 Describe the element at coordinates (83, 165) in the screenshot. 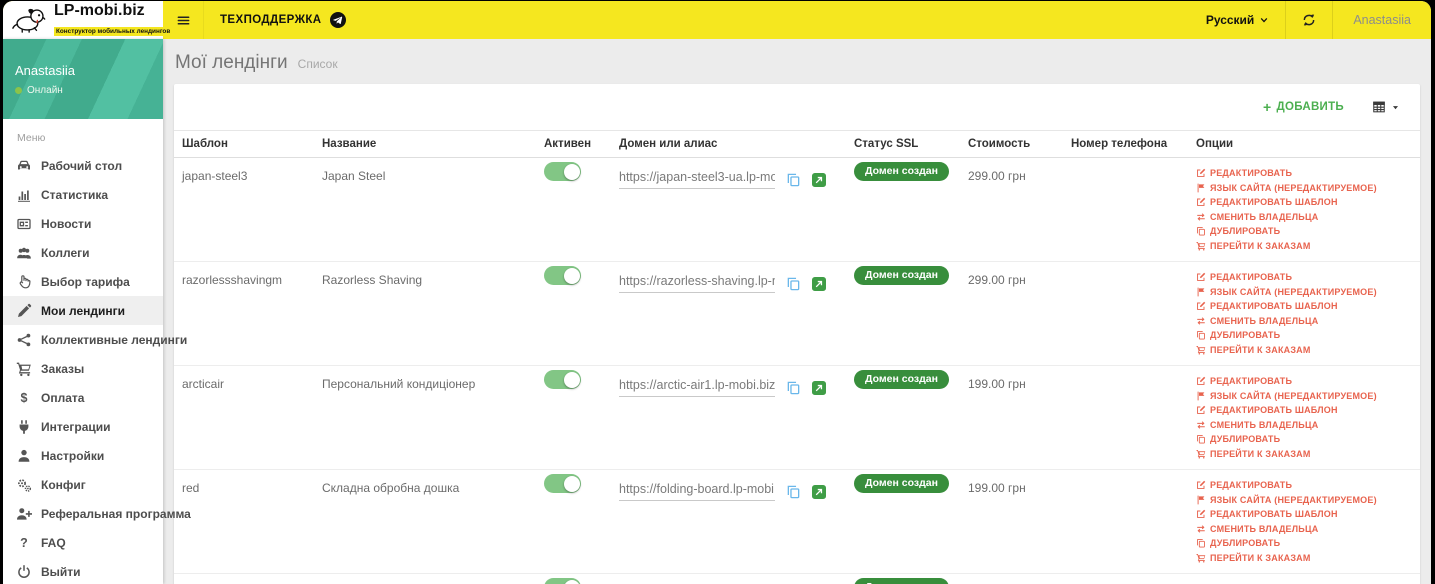

I see `sidebar-item-desktop: Рабочий стол` at that location.